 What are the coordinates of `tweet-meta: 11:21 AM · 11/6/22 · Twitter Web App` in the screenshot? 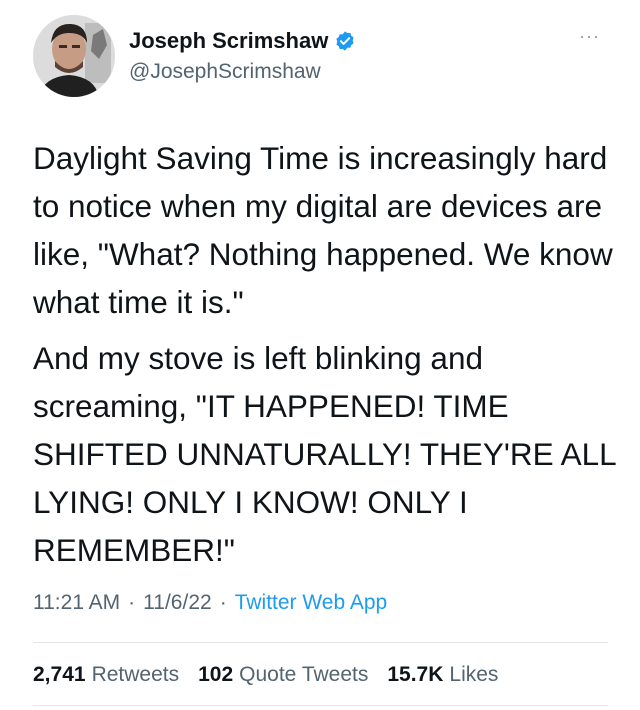 It's located at (210, 603).